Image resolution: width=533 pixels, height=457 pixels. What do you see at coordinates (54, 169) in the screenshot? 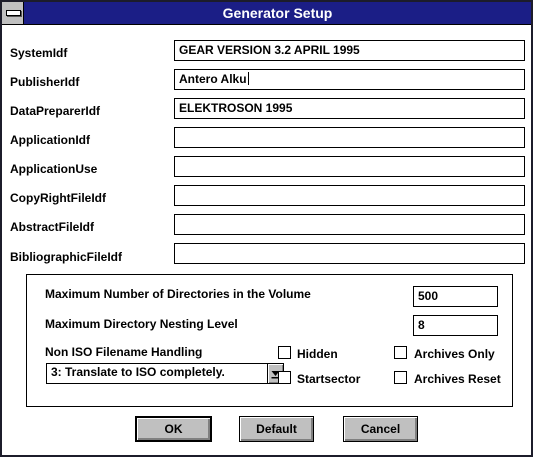
I see `application-use-label: ApplicationUse` at bounding box center [54, 169].